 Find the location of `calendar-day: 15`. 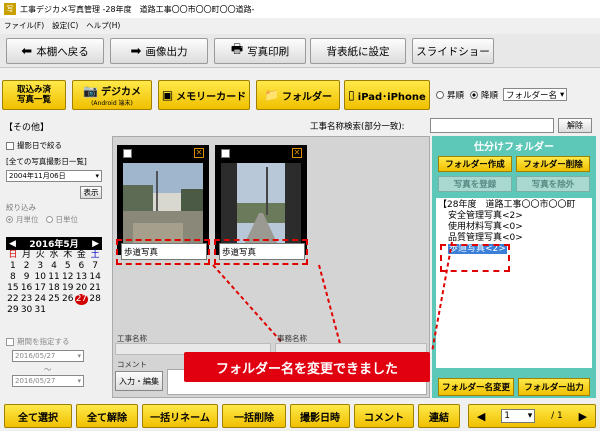

calendar-day: 15 is located at coordinates (13, 288).